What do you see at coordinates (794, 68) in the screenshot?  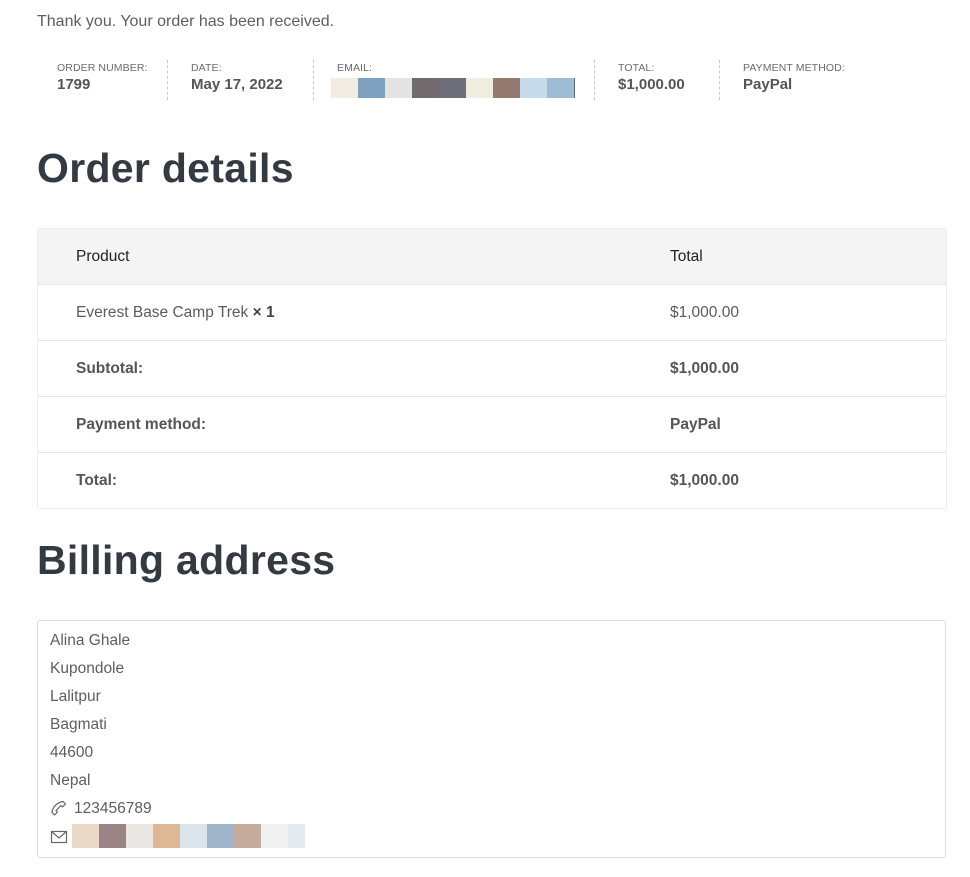 I see `payment-method-label: PAYMENT METHOD:` at bounding box center [794, 68].